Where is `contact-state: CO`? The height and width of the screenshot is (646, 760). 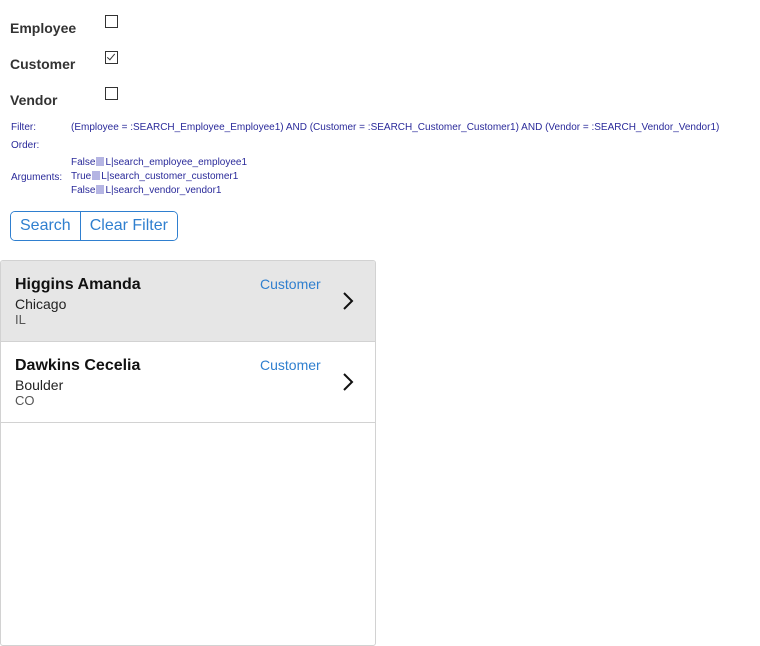
contact-state: CO is located at coordinates (25, 400).